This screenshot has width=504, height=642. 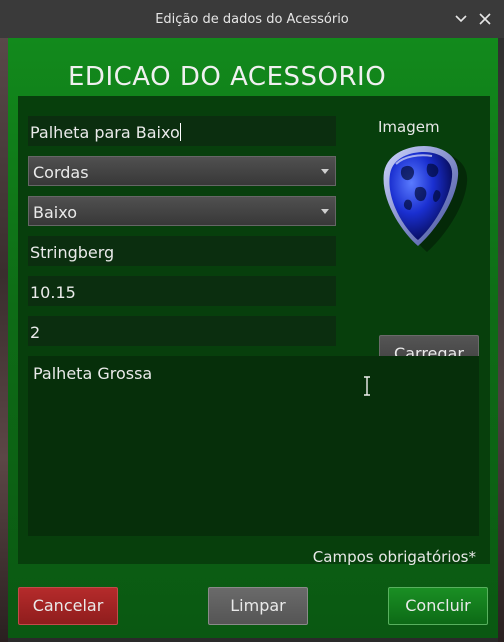 I want to click on brand-field-value: Stringberg, so click(x=72, y=252).